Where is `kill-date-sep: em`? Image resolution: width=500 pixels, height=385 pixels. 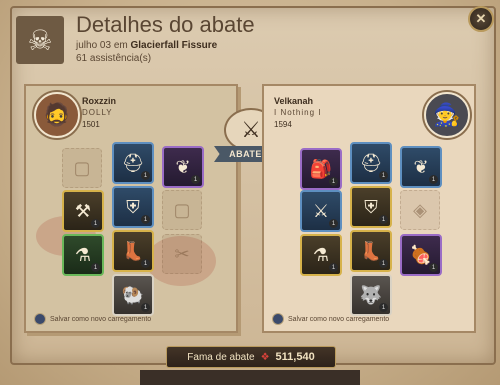
kill-date-sep: em is located at coordinates (120, 45).